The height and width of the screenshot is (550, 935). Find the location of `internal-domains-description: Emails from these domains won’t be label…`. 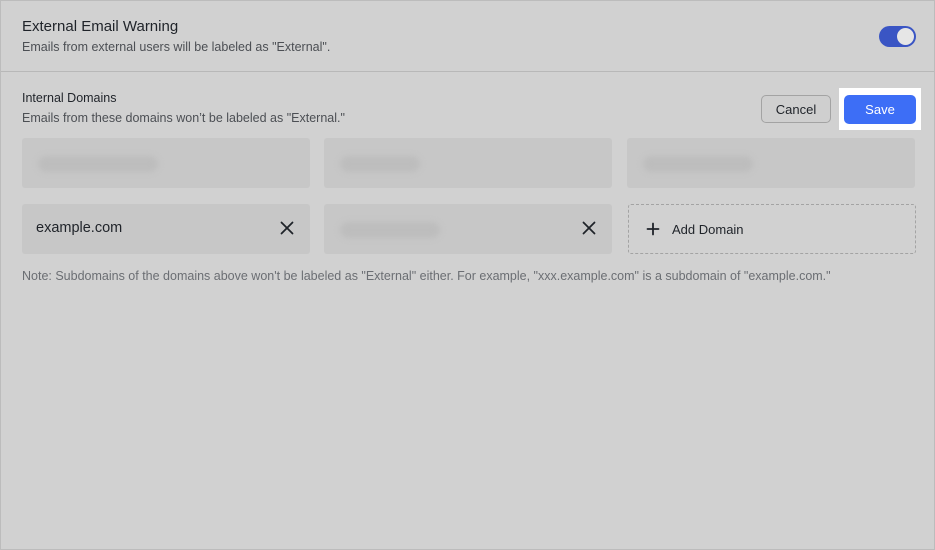

internal-domains-description: Emails from these domains won’t be label… is located at coordinates (183, 118).